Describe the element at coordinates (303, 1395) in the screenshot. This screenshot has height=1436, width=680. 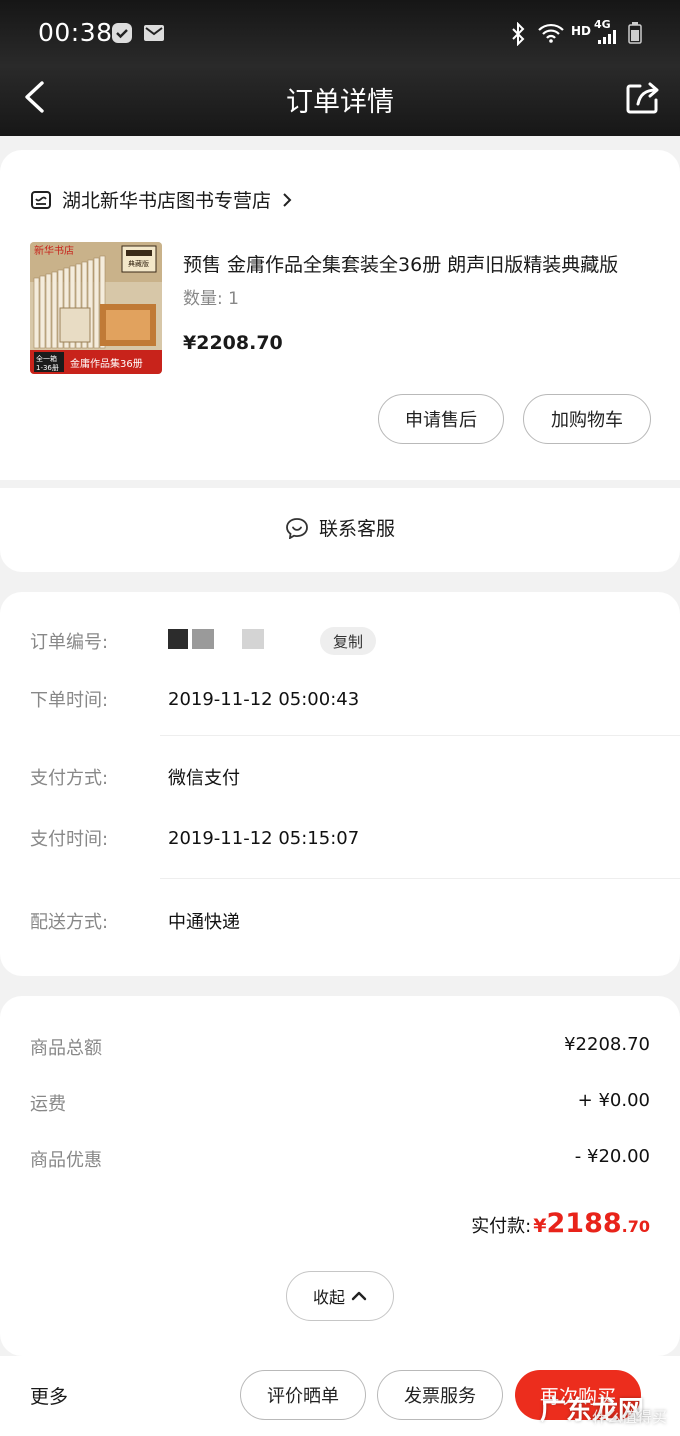
I see `review-order-button: 评价晒单` at that location.